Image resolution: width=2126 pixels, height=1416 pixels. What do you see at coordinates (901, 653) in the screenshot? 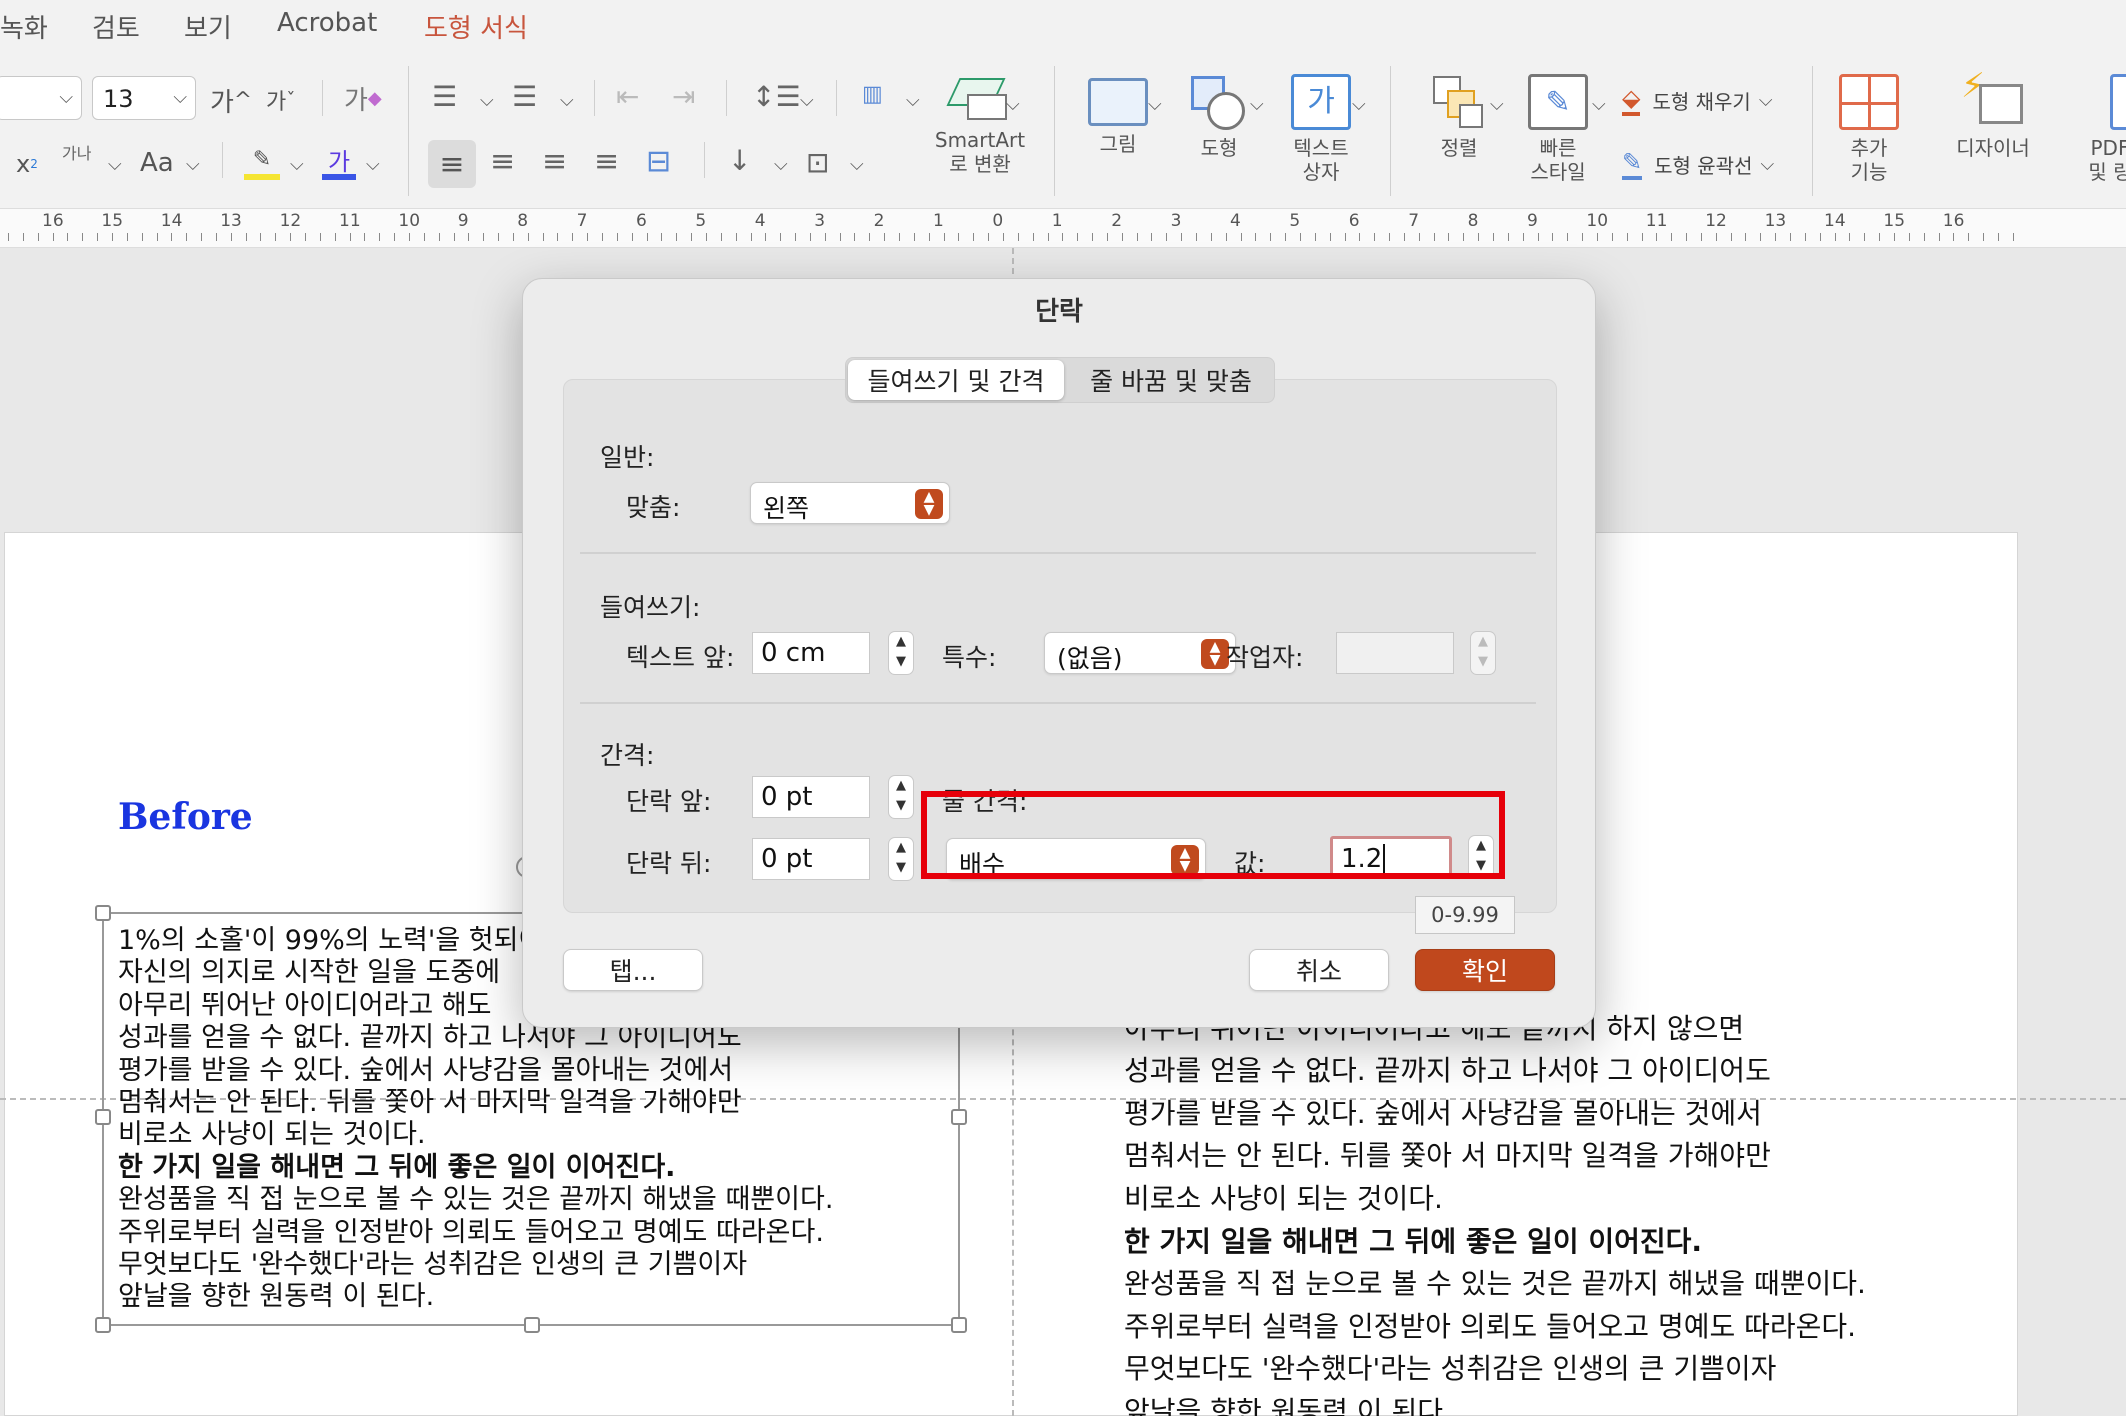
I see `before-text-stepper: ▲ ▼` at bounding box center [901, 653].